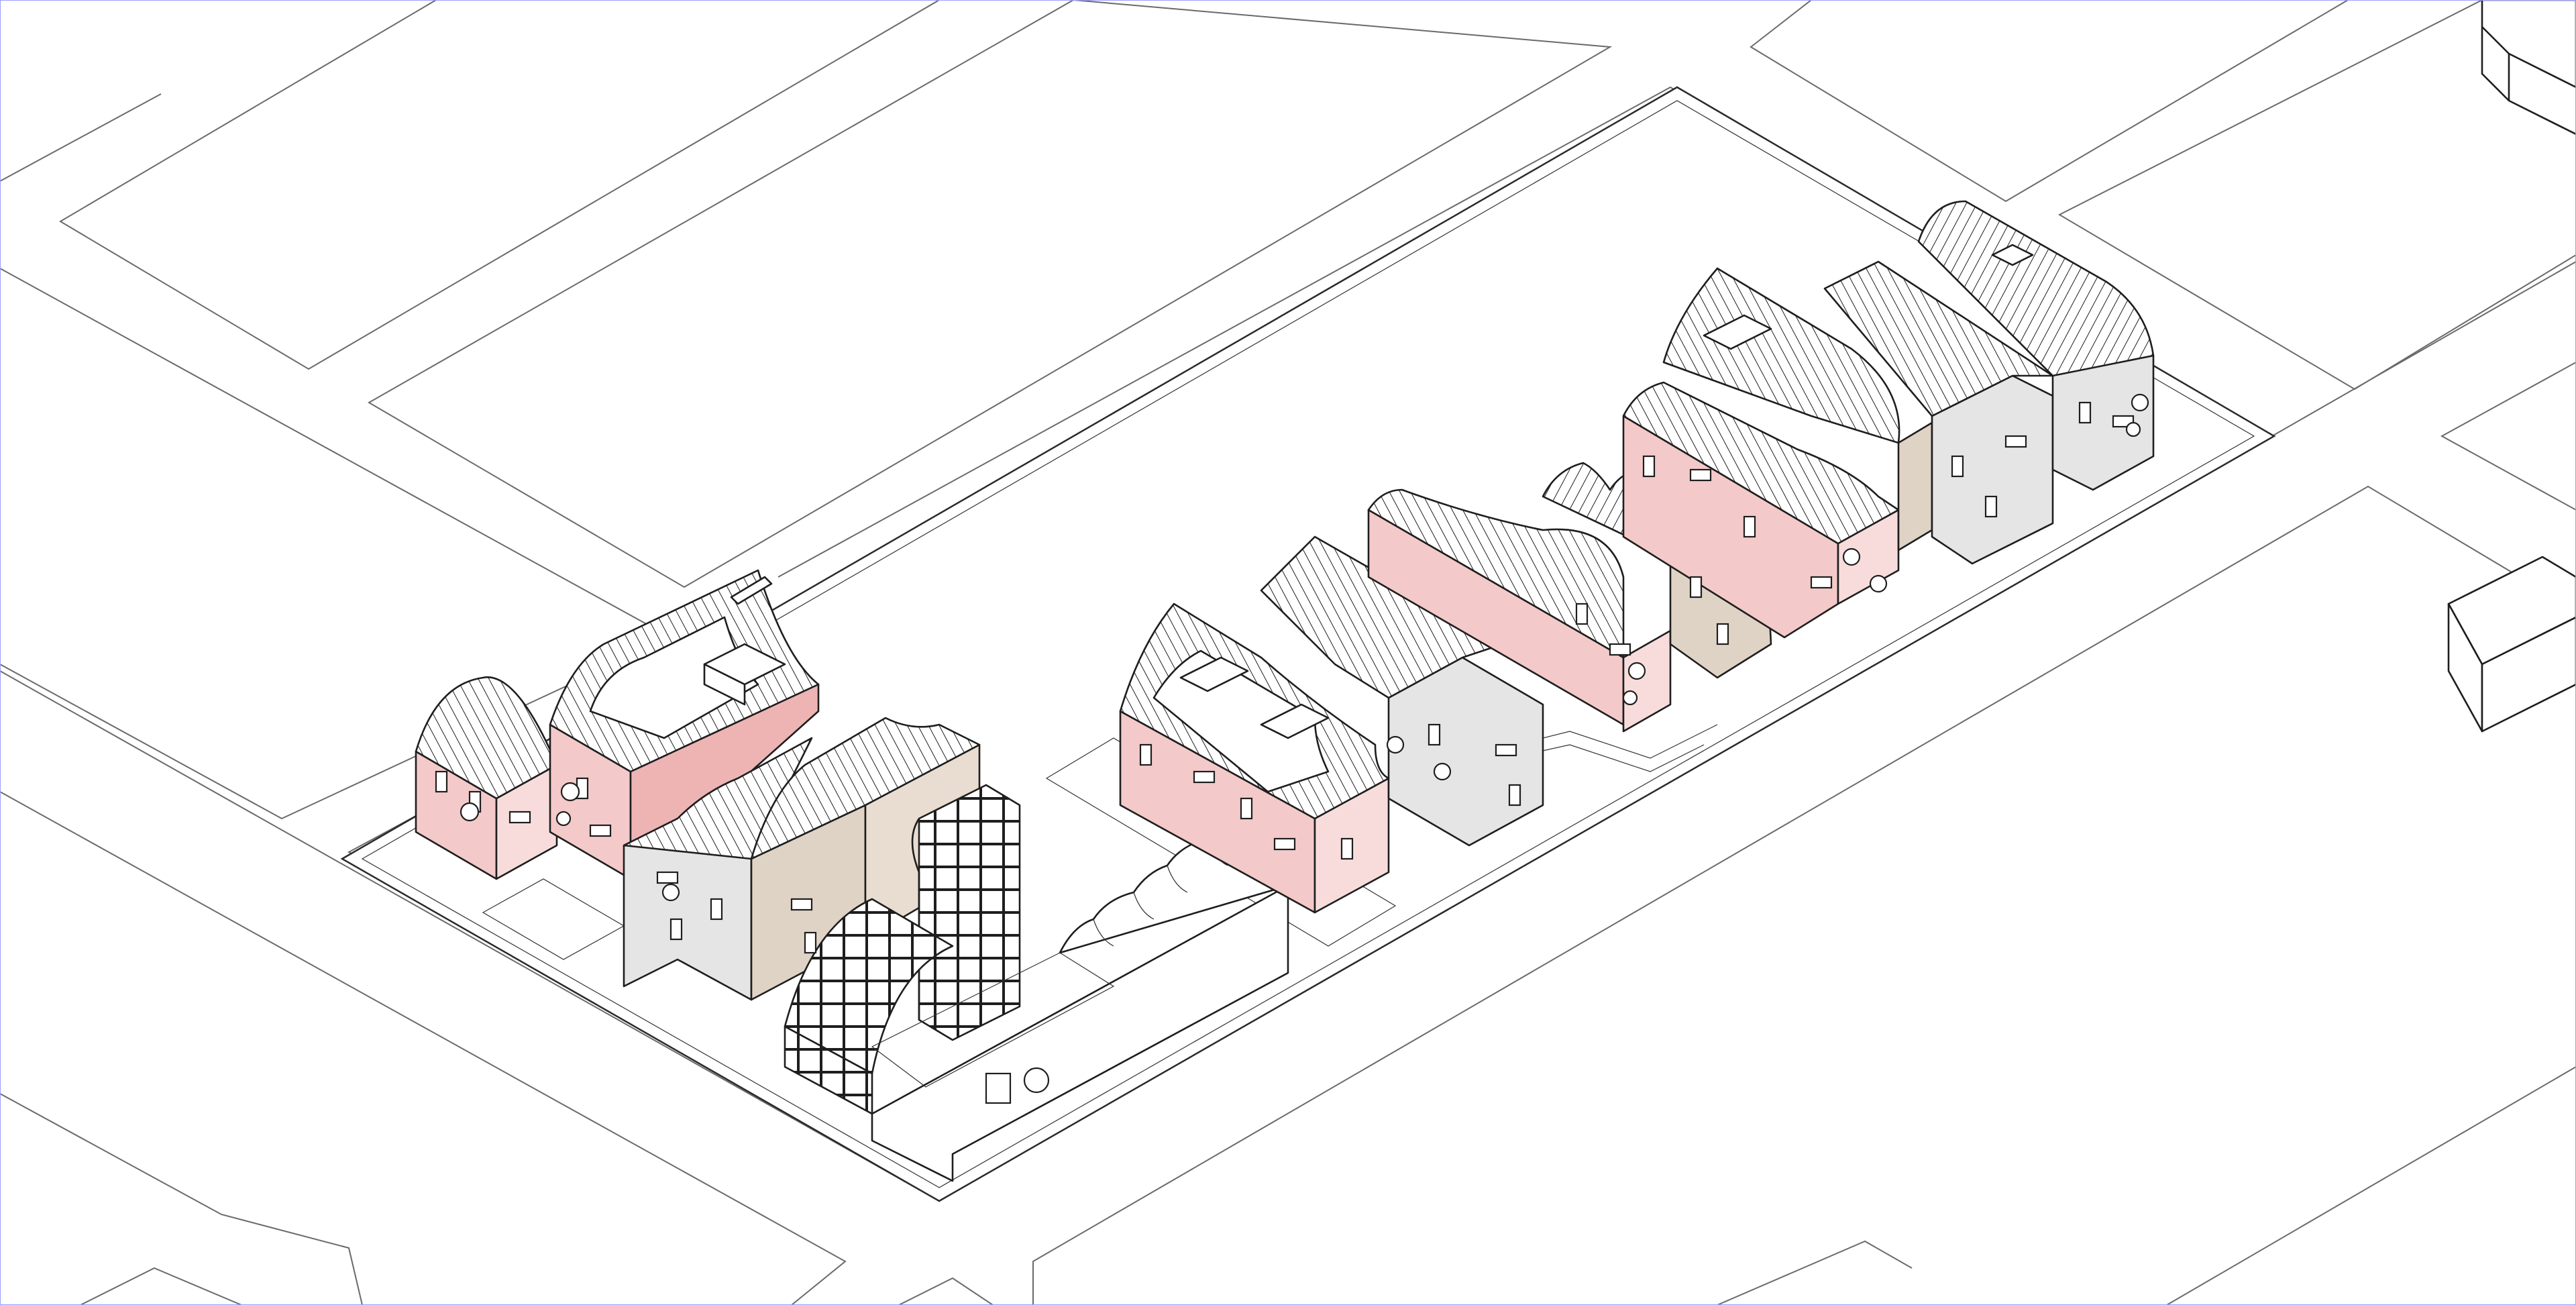 The height and width of the screenshot is (1305, 2576). What do you see at coordinates (500, 185) in the screenshot?
I see `block-northwest` at bounding box center [500, 185].